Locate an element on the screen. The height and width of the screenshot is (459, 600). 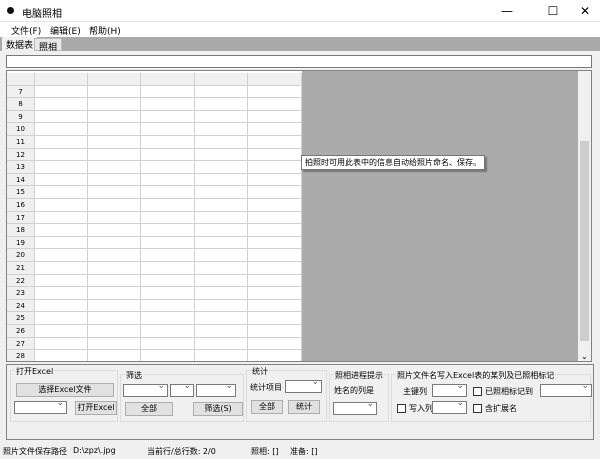
row-header: 26 is located at coordinates (21, 331).